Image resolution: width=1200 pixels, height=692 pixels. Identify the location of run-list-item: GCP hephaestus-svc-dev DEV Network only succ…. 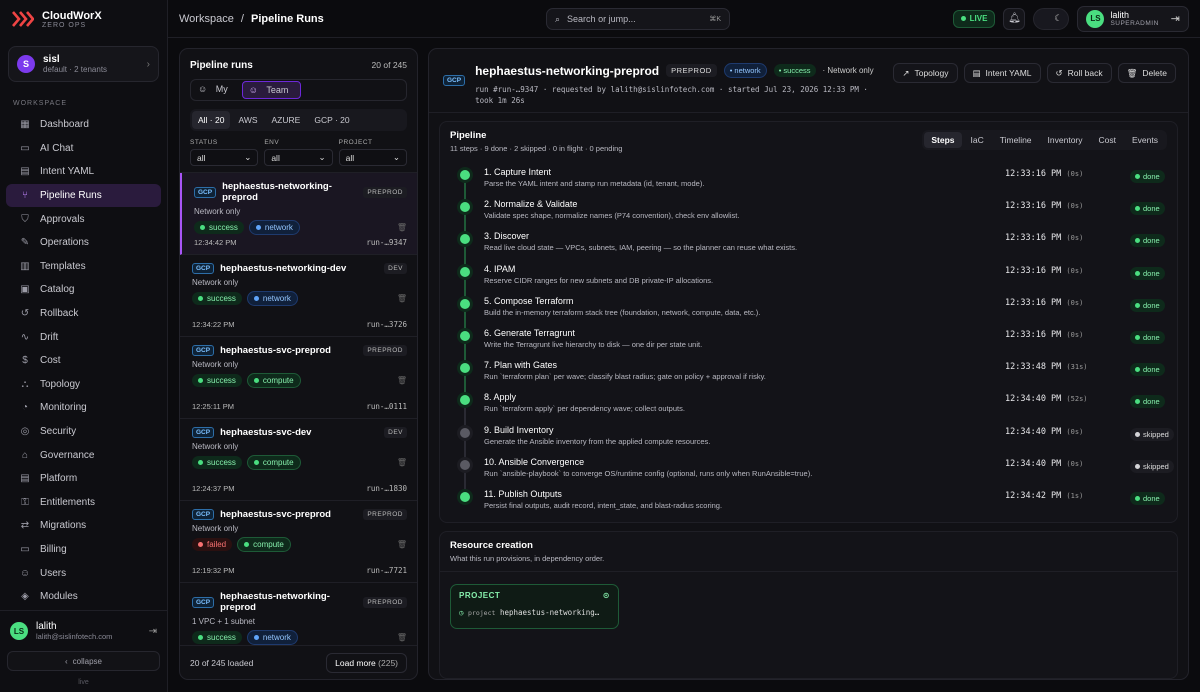
(298, 460).